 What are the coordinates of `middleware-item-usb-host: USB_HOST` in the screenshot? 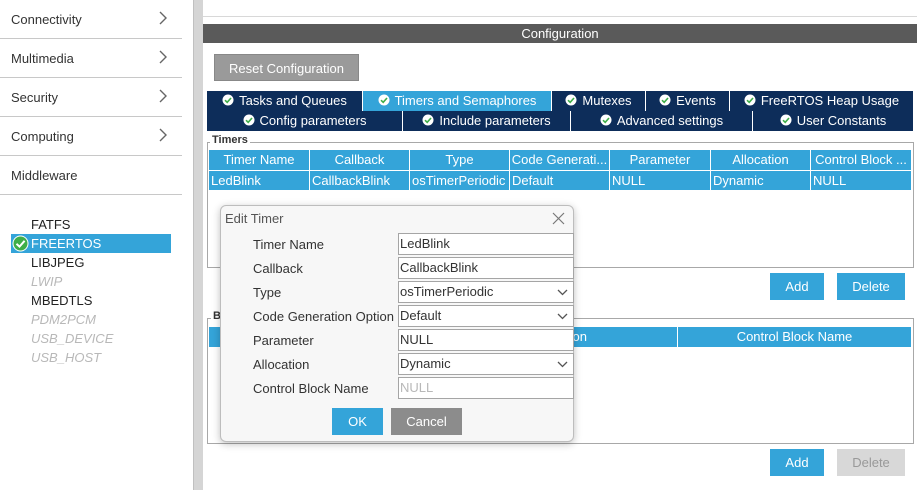 It's located at (91, 357).